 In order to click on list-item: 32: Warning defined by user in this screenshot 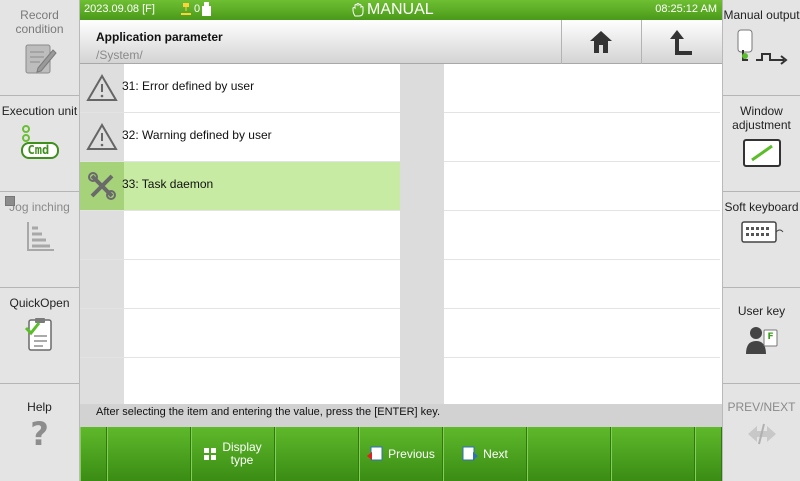, I will do `click(400, 137)`.